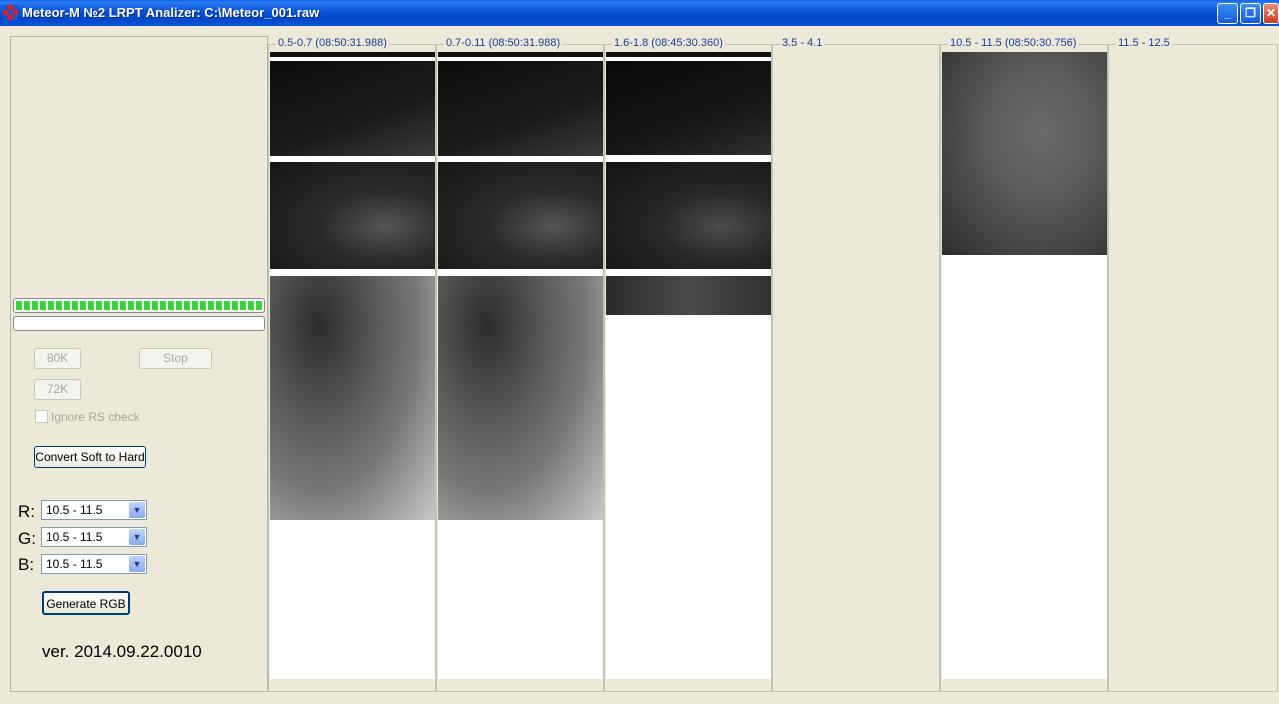  Describe the element at coordinates (1024, 365) in the screenshot. I see `channel-5-image` at that location.